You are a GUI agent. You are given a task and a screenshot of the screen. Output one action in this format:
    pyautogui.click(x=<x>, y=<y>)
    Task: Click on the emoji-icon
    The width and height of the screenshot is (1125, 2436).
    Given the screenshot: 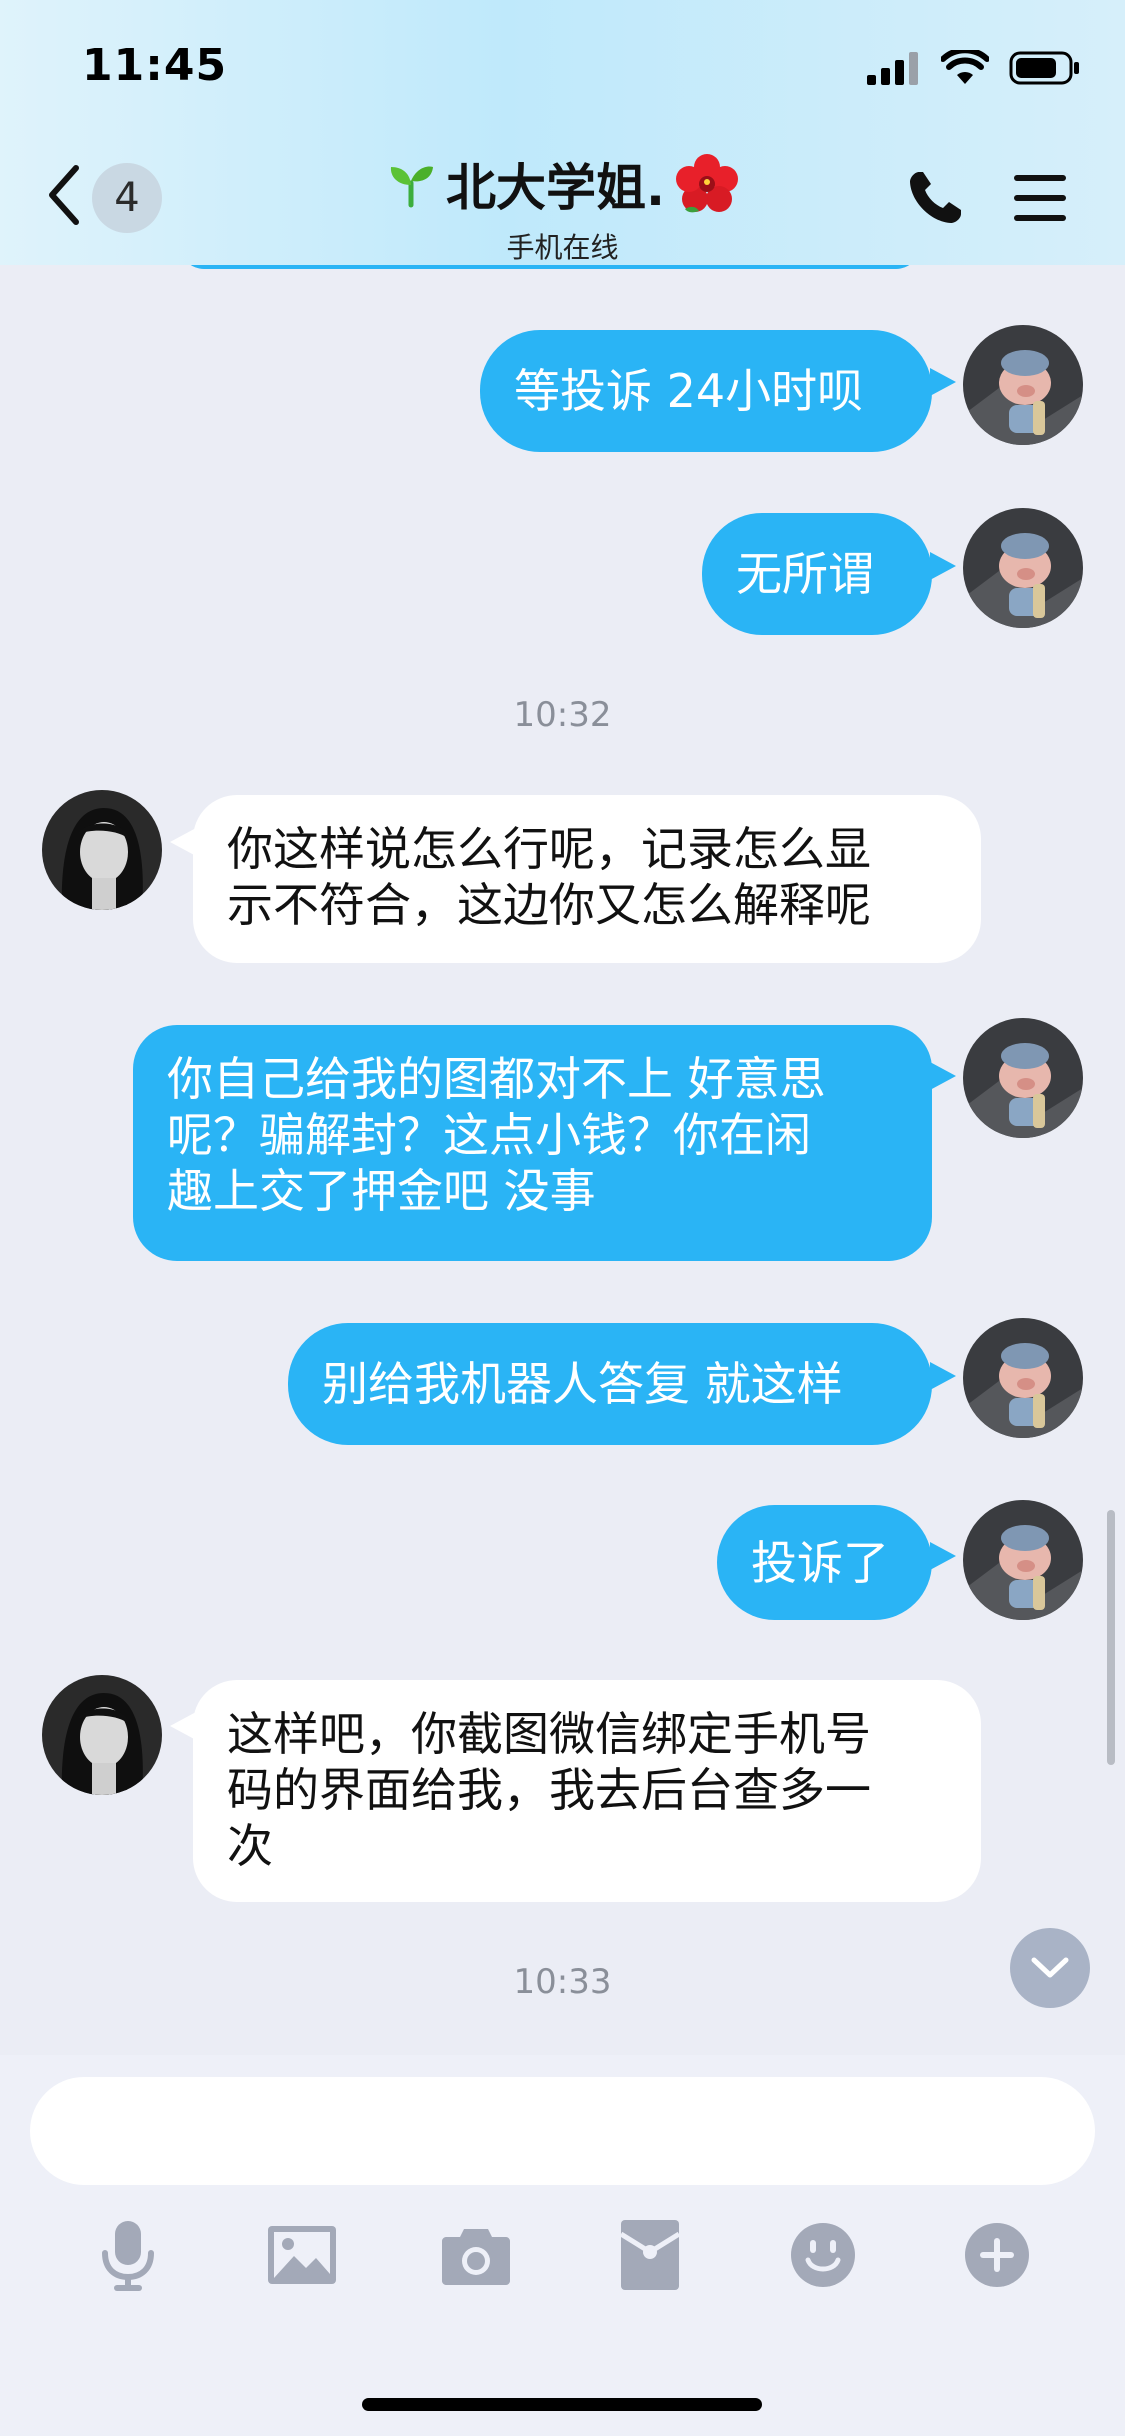 What is the action you would take?
    pyautogui.click(x=823, y=2255)
    